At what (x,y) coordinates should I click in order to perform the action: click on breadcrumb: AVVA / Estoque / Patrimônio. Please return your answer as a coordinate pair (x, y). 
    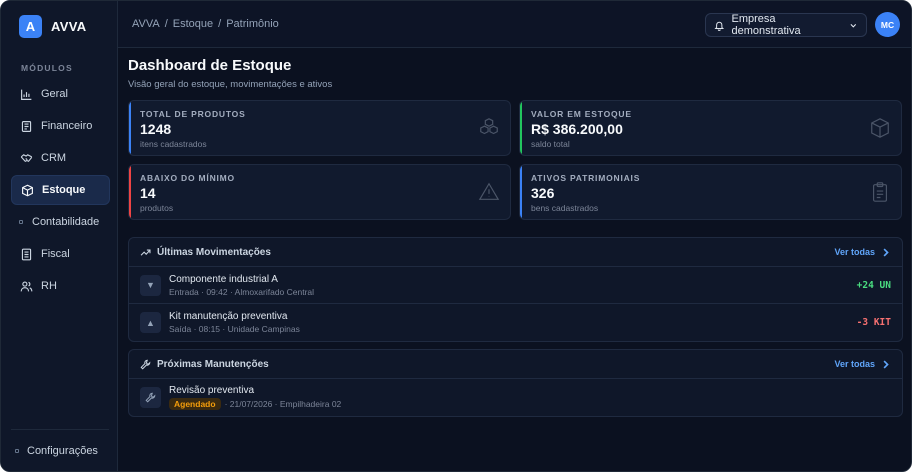
    Looking at the image, I should click on (205, 24).